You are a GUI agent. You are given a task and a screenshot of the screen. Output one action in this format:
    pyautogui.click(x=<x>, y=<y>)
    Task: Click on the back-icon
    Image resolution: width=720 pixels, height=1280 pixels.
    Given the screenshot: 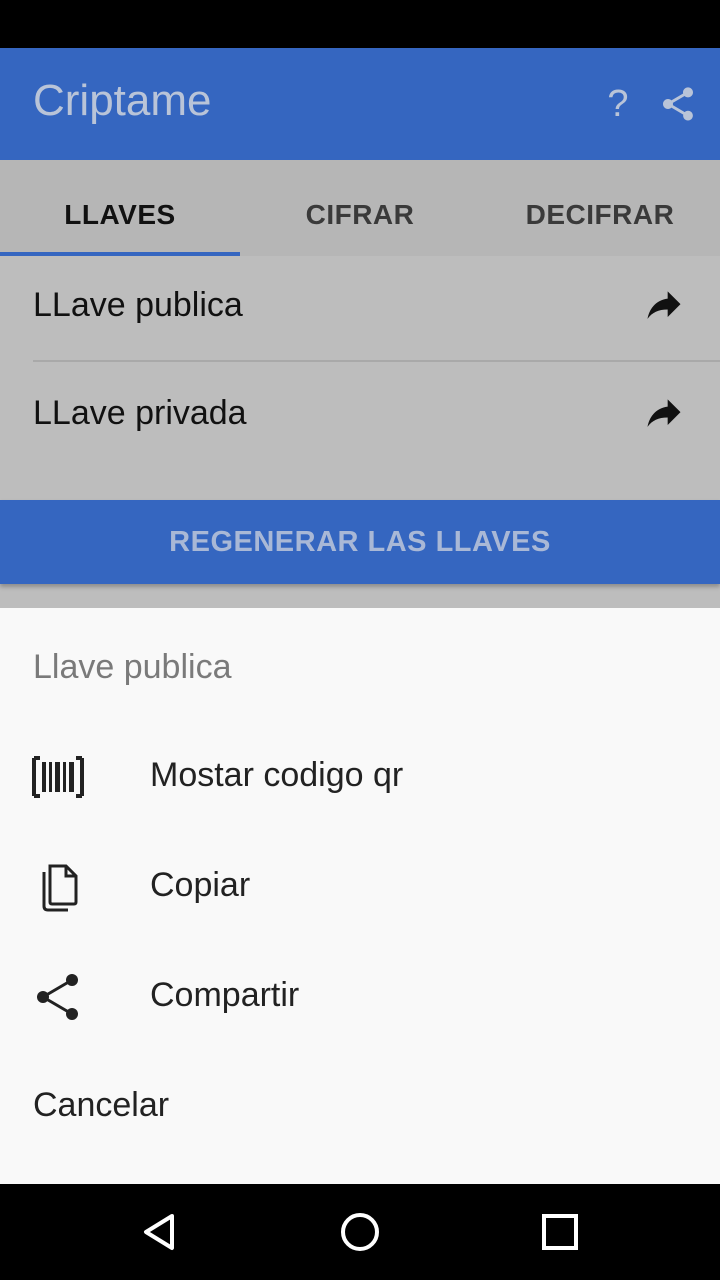 What is the action you would take?
    pyautogui.click(x=160, y=1232)
    